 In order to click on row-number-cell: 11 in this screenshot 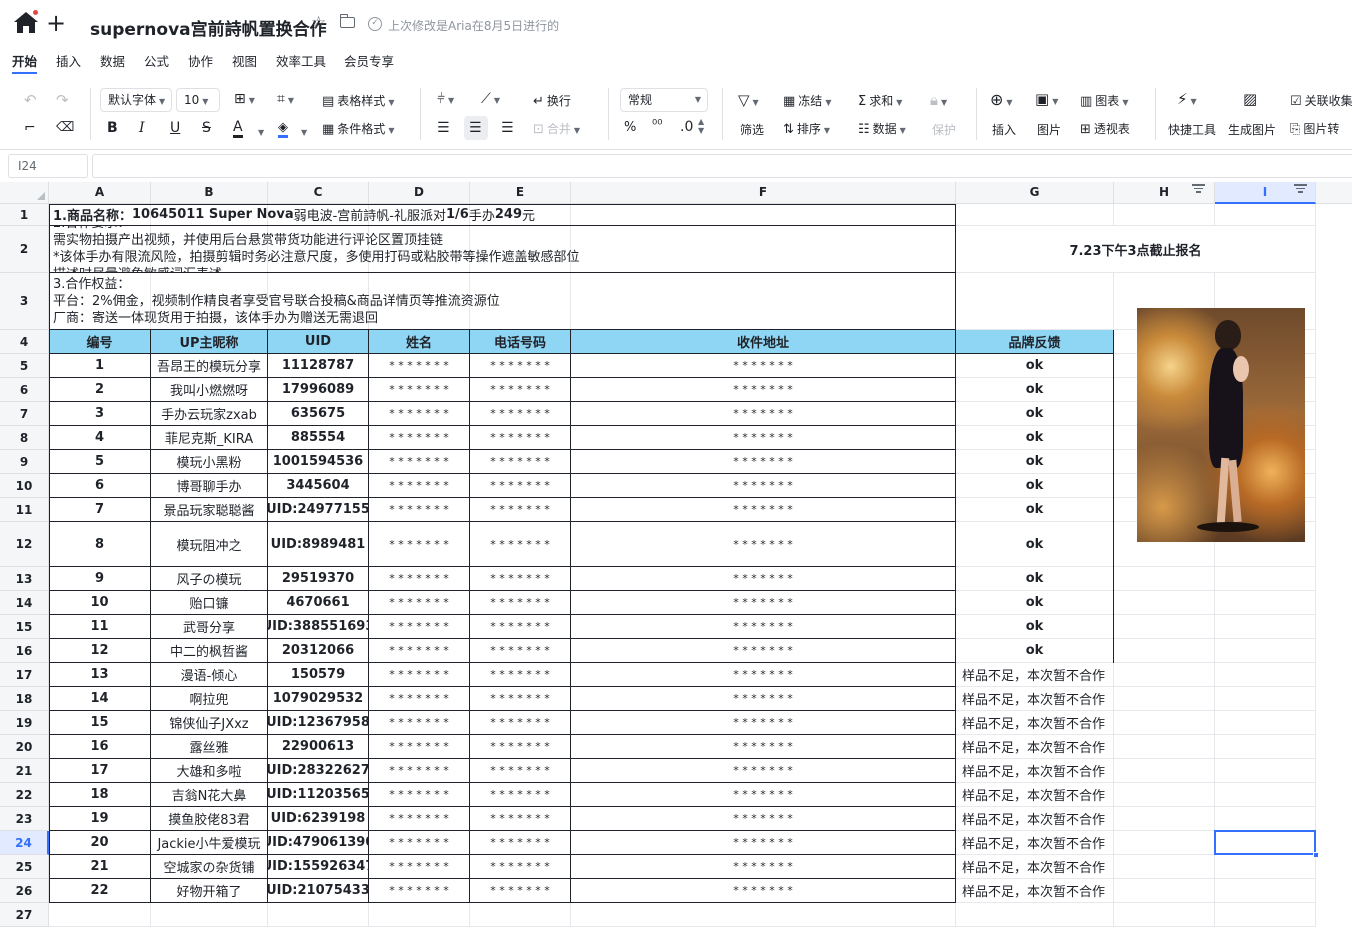, I will do `click(100, 627)`.